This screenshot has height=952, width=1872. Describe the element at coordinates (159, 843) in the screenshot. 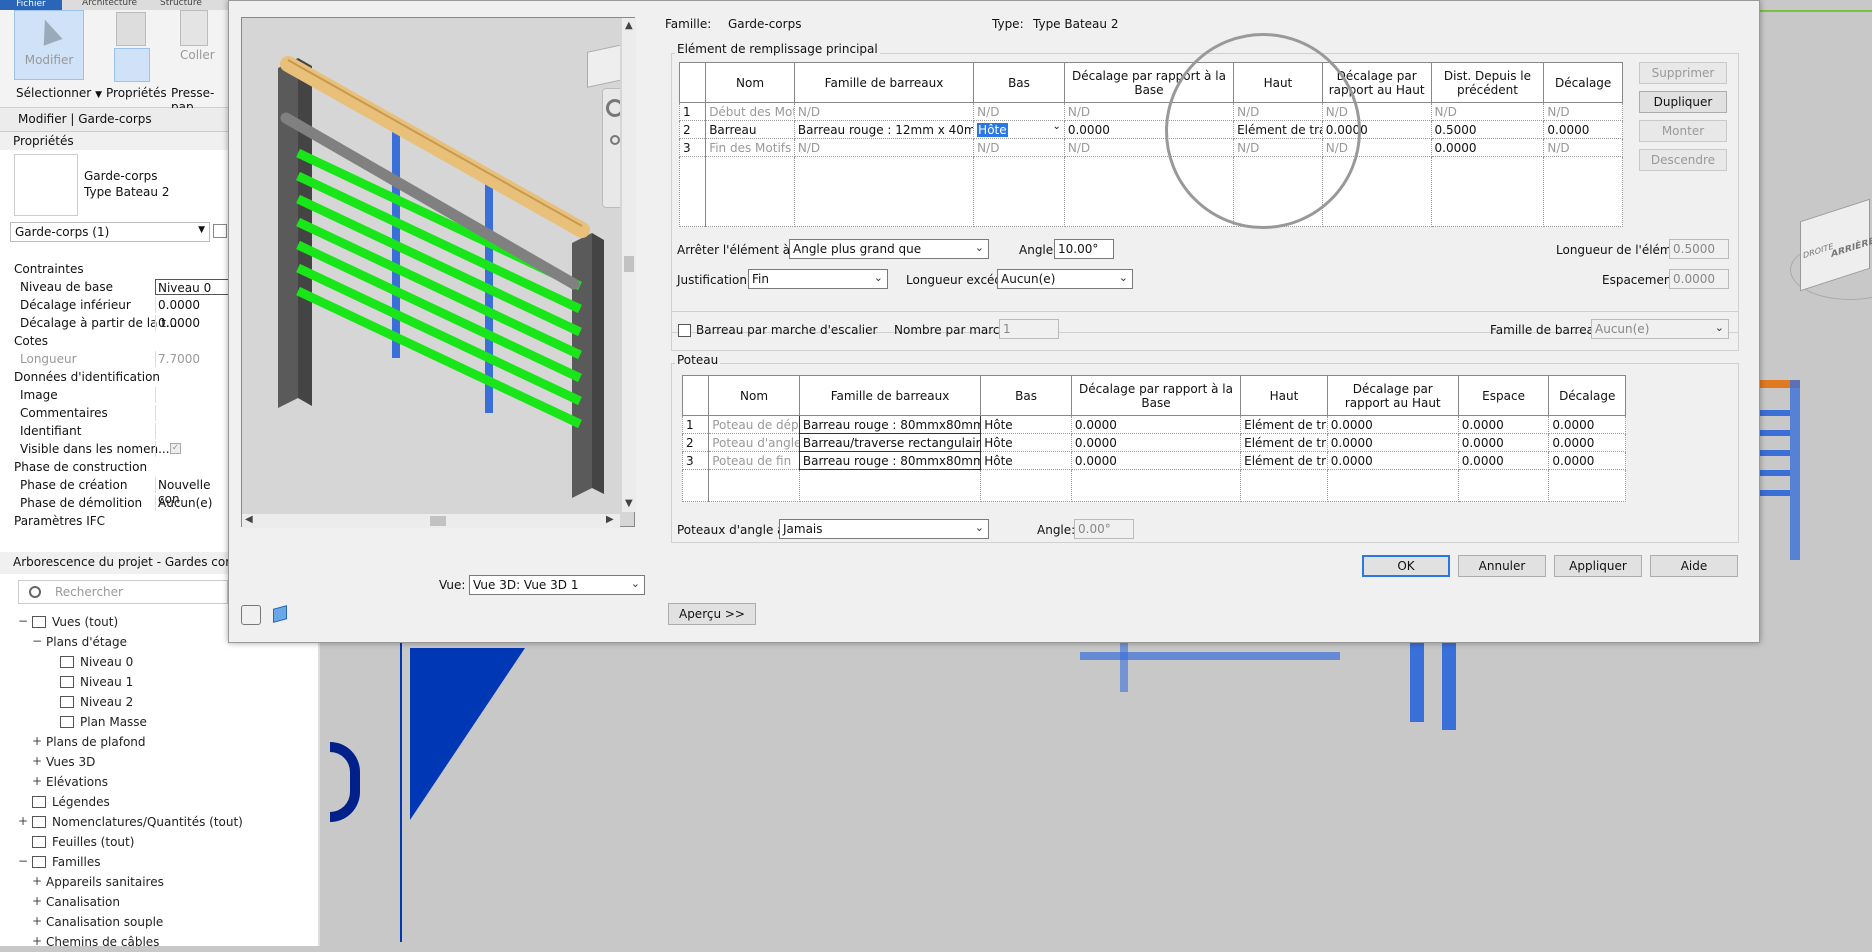

I see `browser-tree-item: Feuilles (tout)` at that location.